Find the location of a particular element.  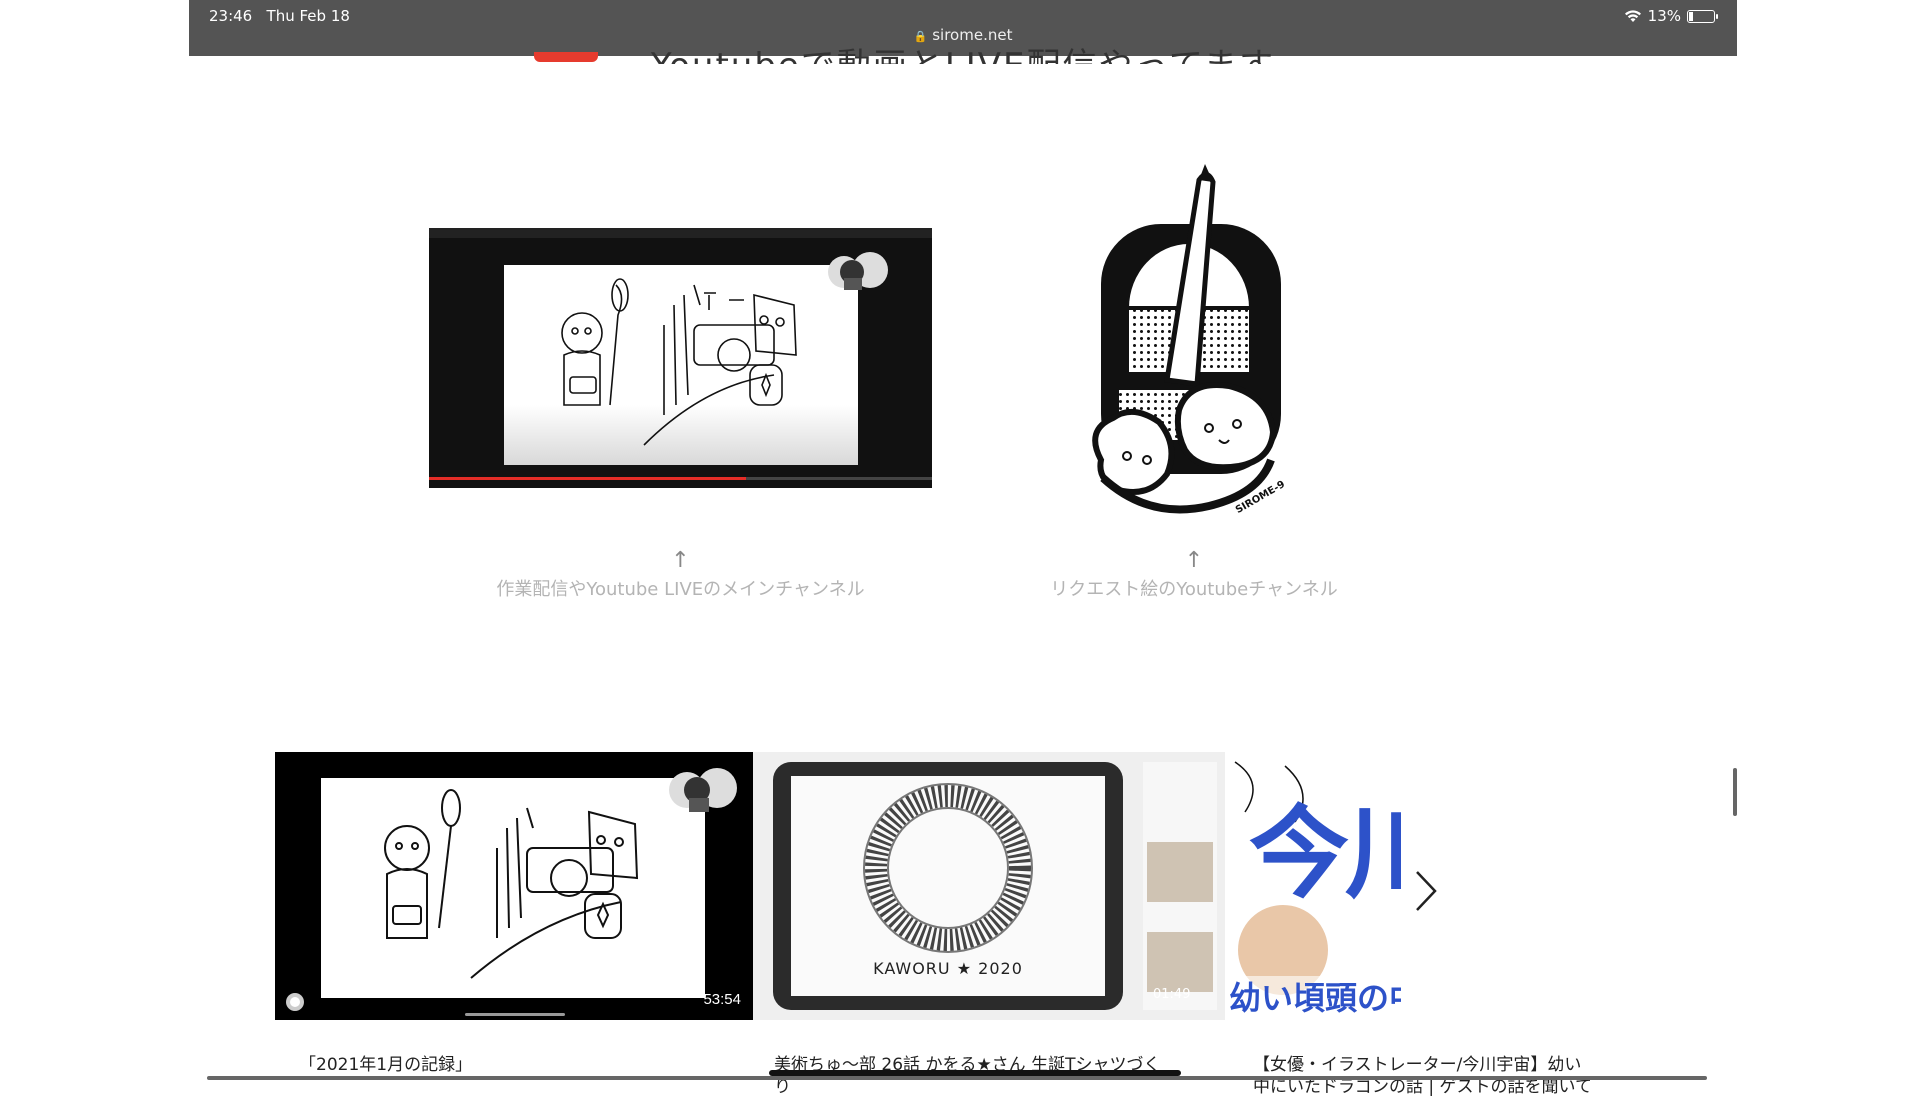

main-channel-thumbnail is located at coordinates (680, 358).